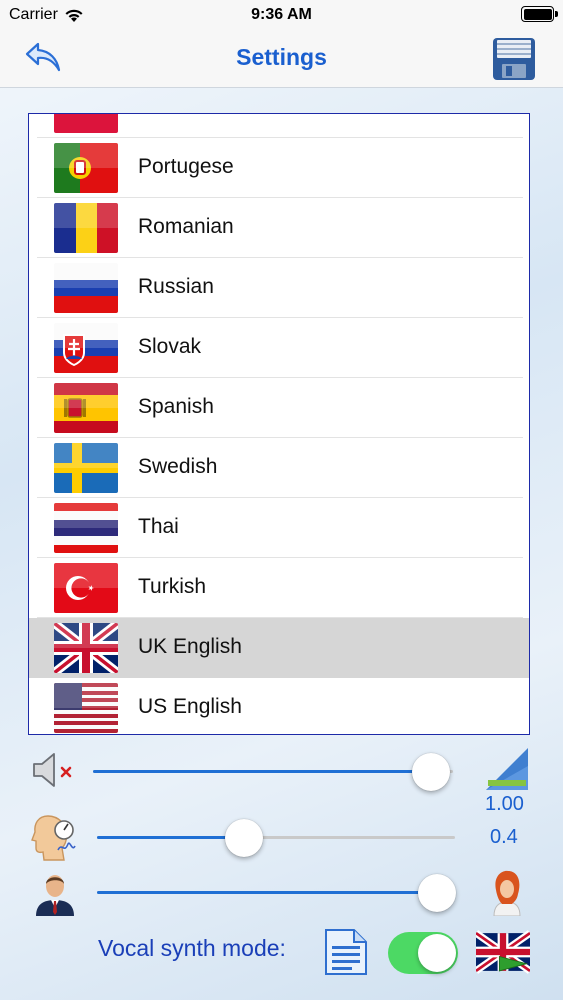 This screenshot has height=1000, width=563. What do you see at coordinates (279, 648) in the screenshot?
I see `language-row-uk-english: UK English` at bounding box center [279, 648].